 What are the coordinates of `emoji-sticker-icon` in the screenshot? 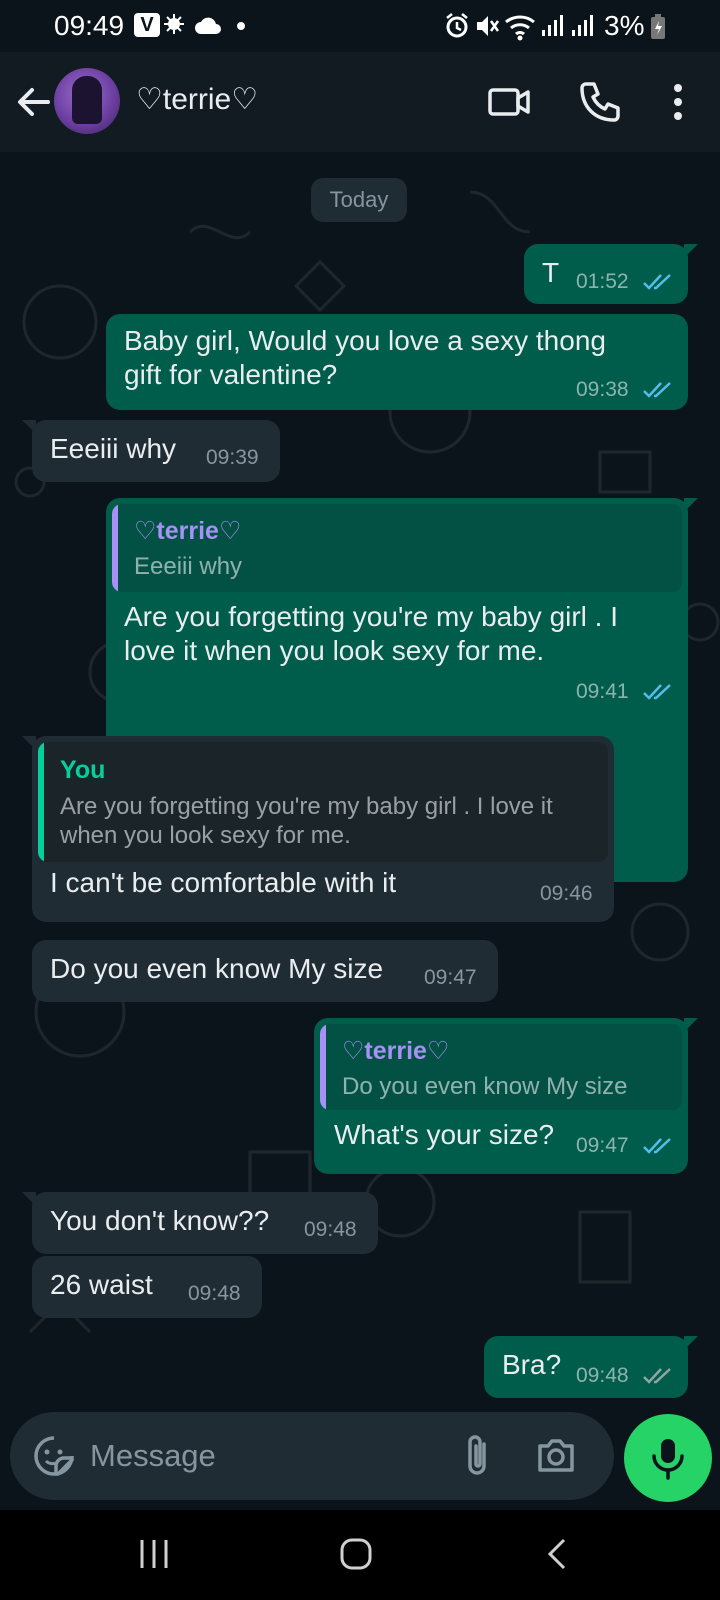 It's located at (54, 1456).